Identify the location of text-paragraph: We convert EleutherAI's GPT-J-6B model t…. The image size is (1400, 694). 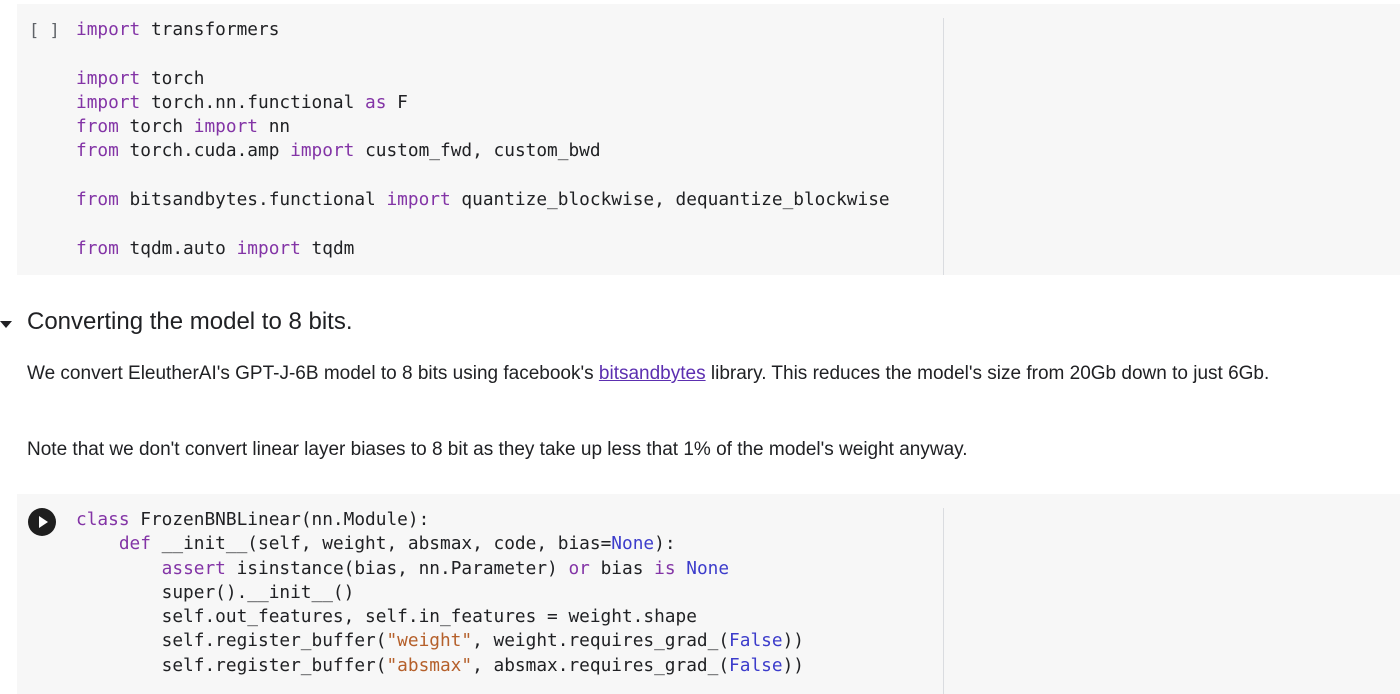
(687, 374).